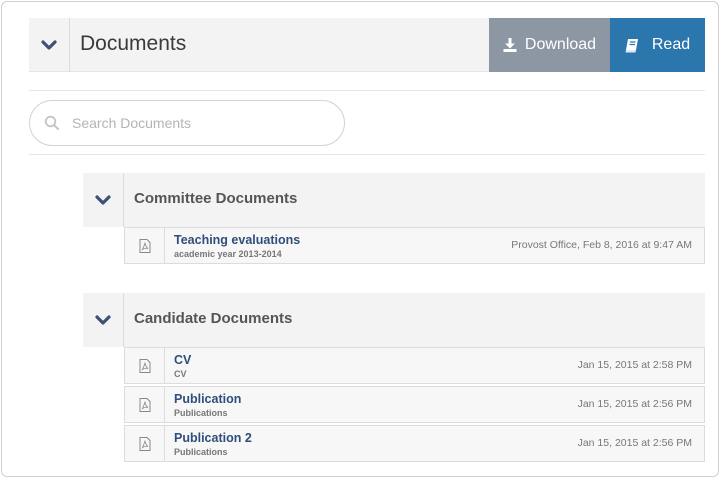 Image resolution: width=721 pixels, height=479 pixels. I want to click on book-icon, so click(631, 45).